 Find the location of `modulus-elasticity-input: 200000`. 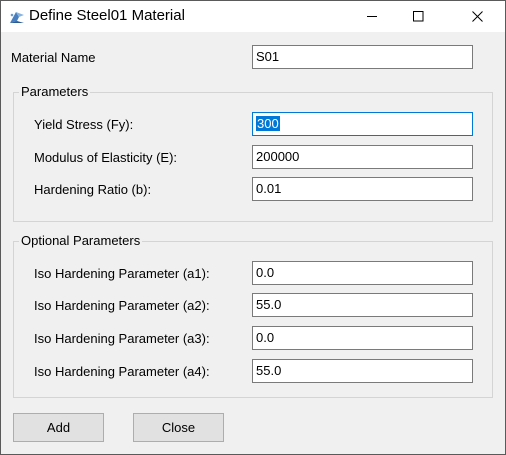

modulus-elasticity-input: 200000 is located at coordinates (362, 157).